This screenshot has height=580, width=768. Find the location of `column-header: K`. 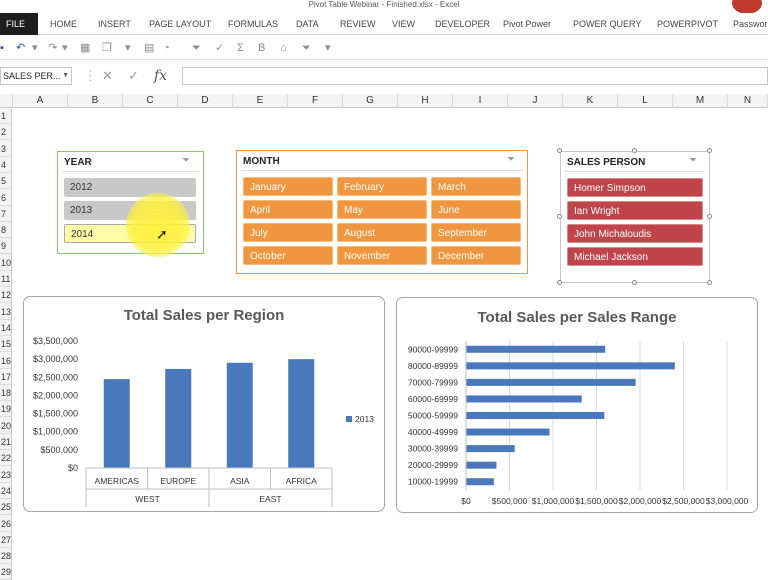

column-header: K is located at coordinates (590, 101).